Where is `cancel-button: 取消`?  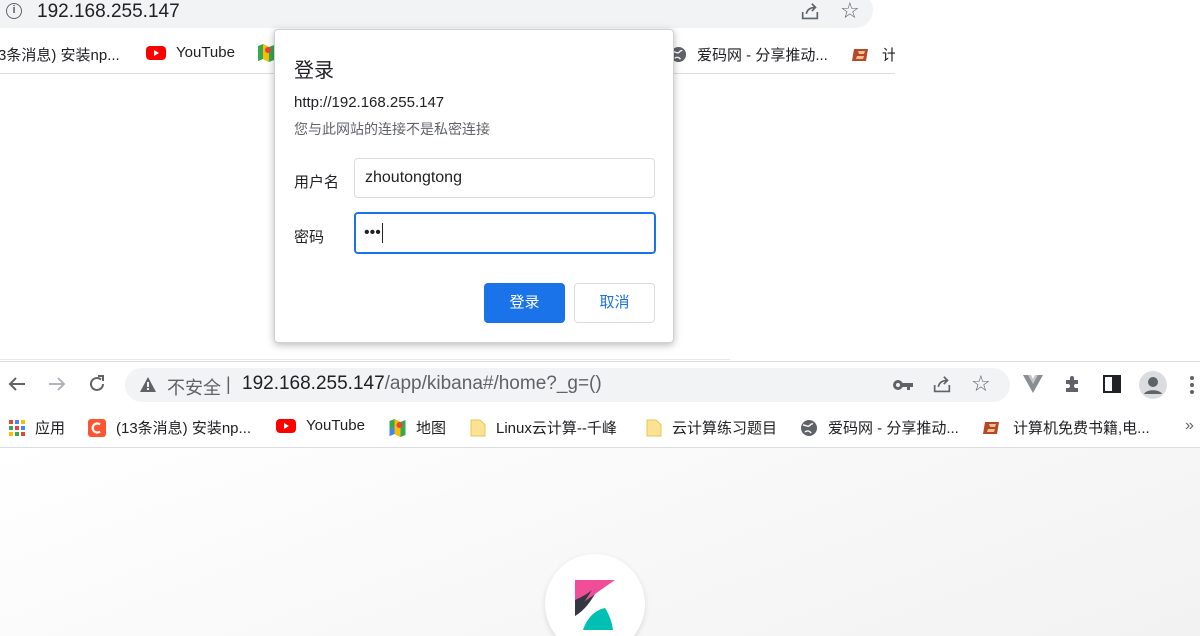 cancel-button: 取消 is located at coordinates (614, 303).